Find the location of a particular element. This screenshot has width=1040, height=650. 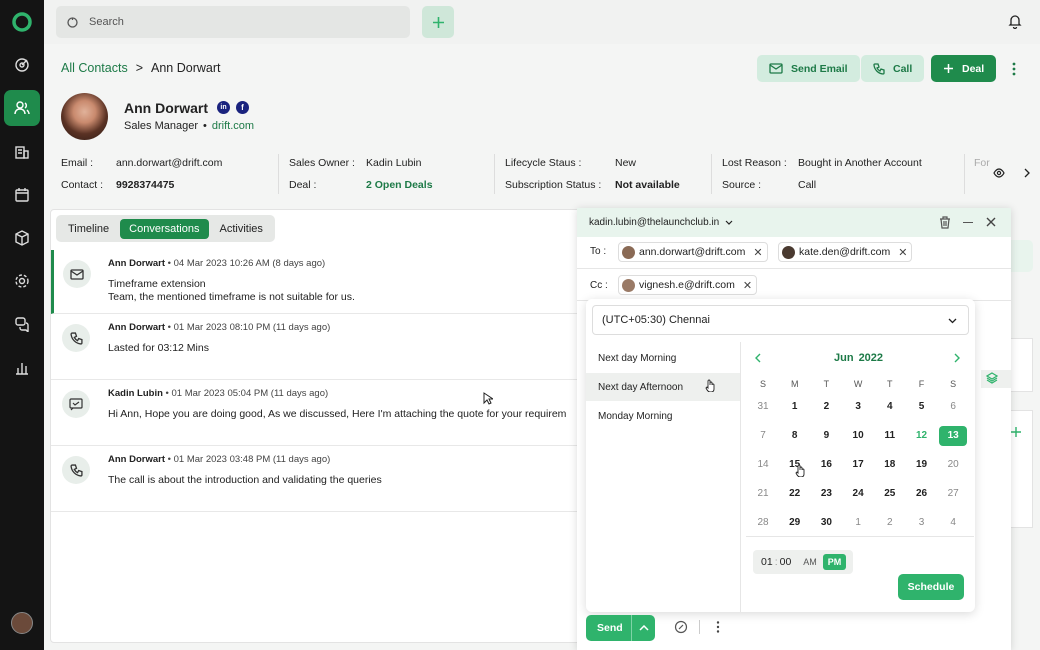

deal-value: 2 Open Deals is located at coordinates (399, 185).